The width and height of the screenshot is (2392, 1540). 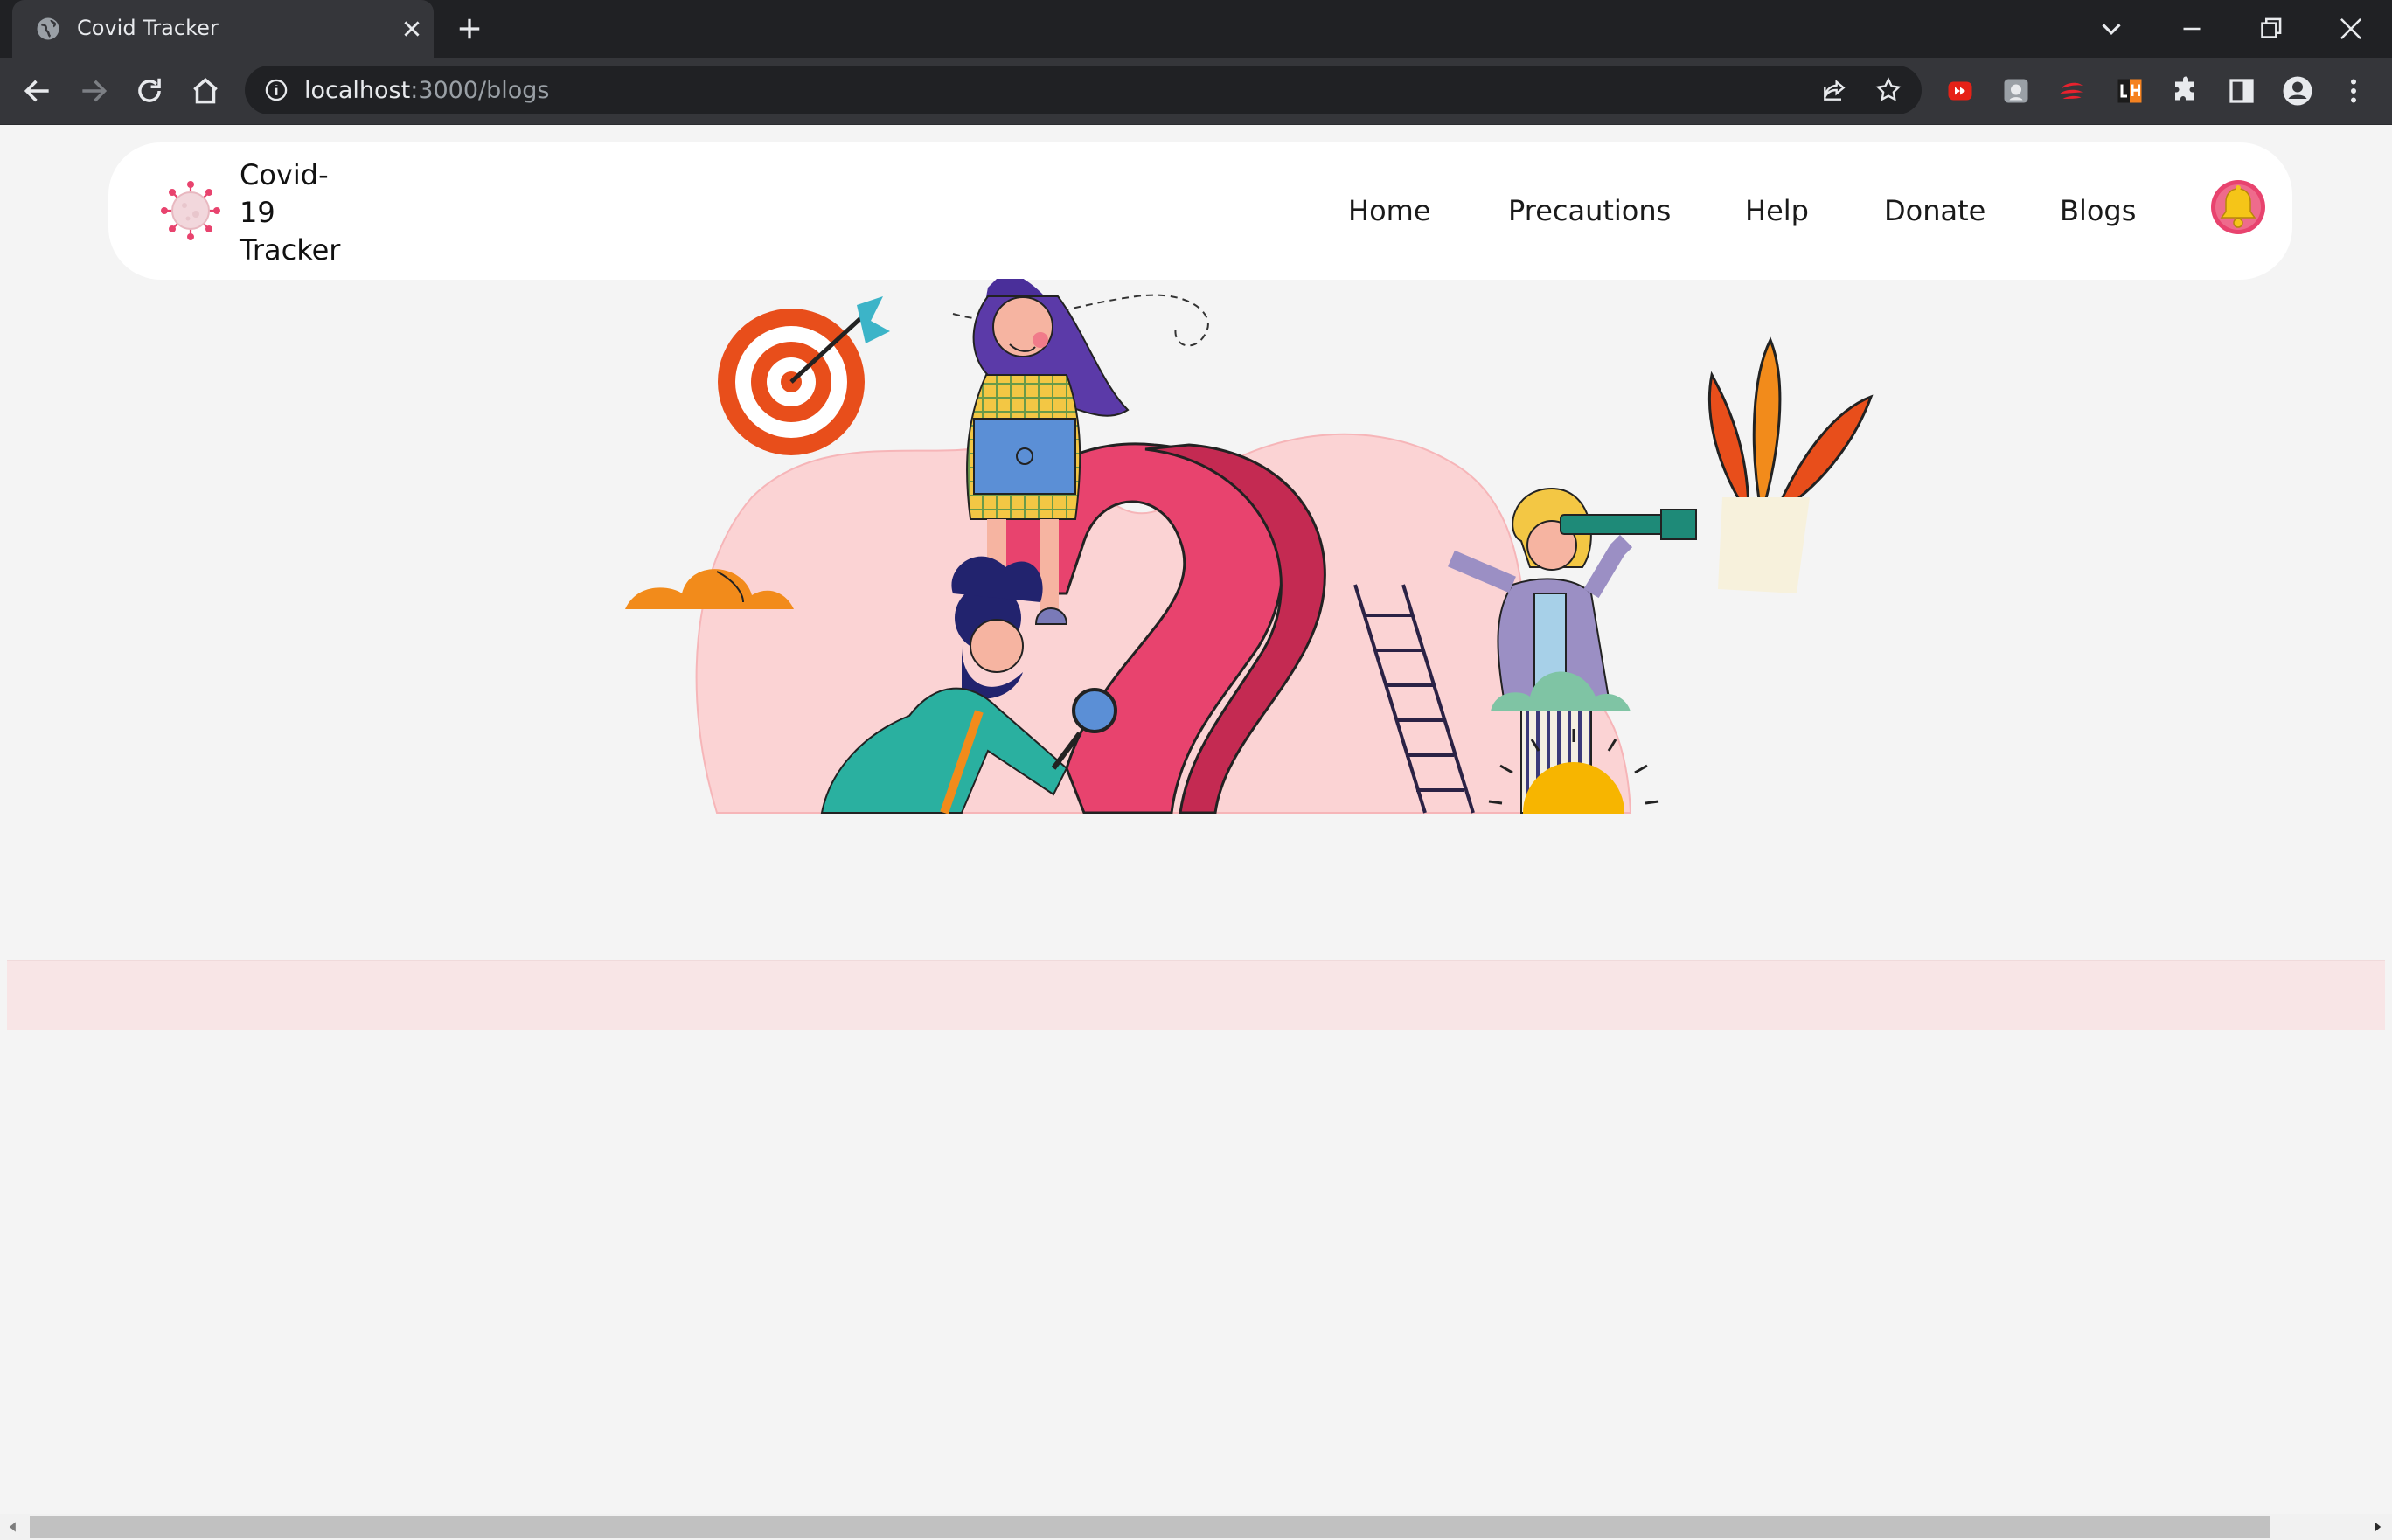 I want to click on minimize-icon, so click(x=2191, y=28).